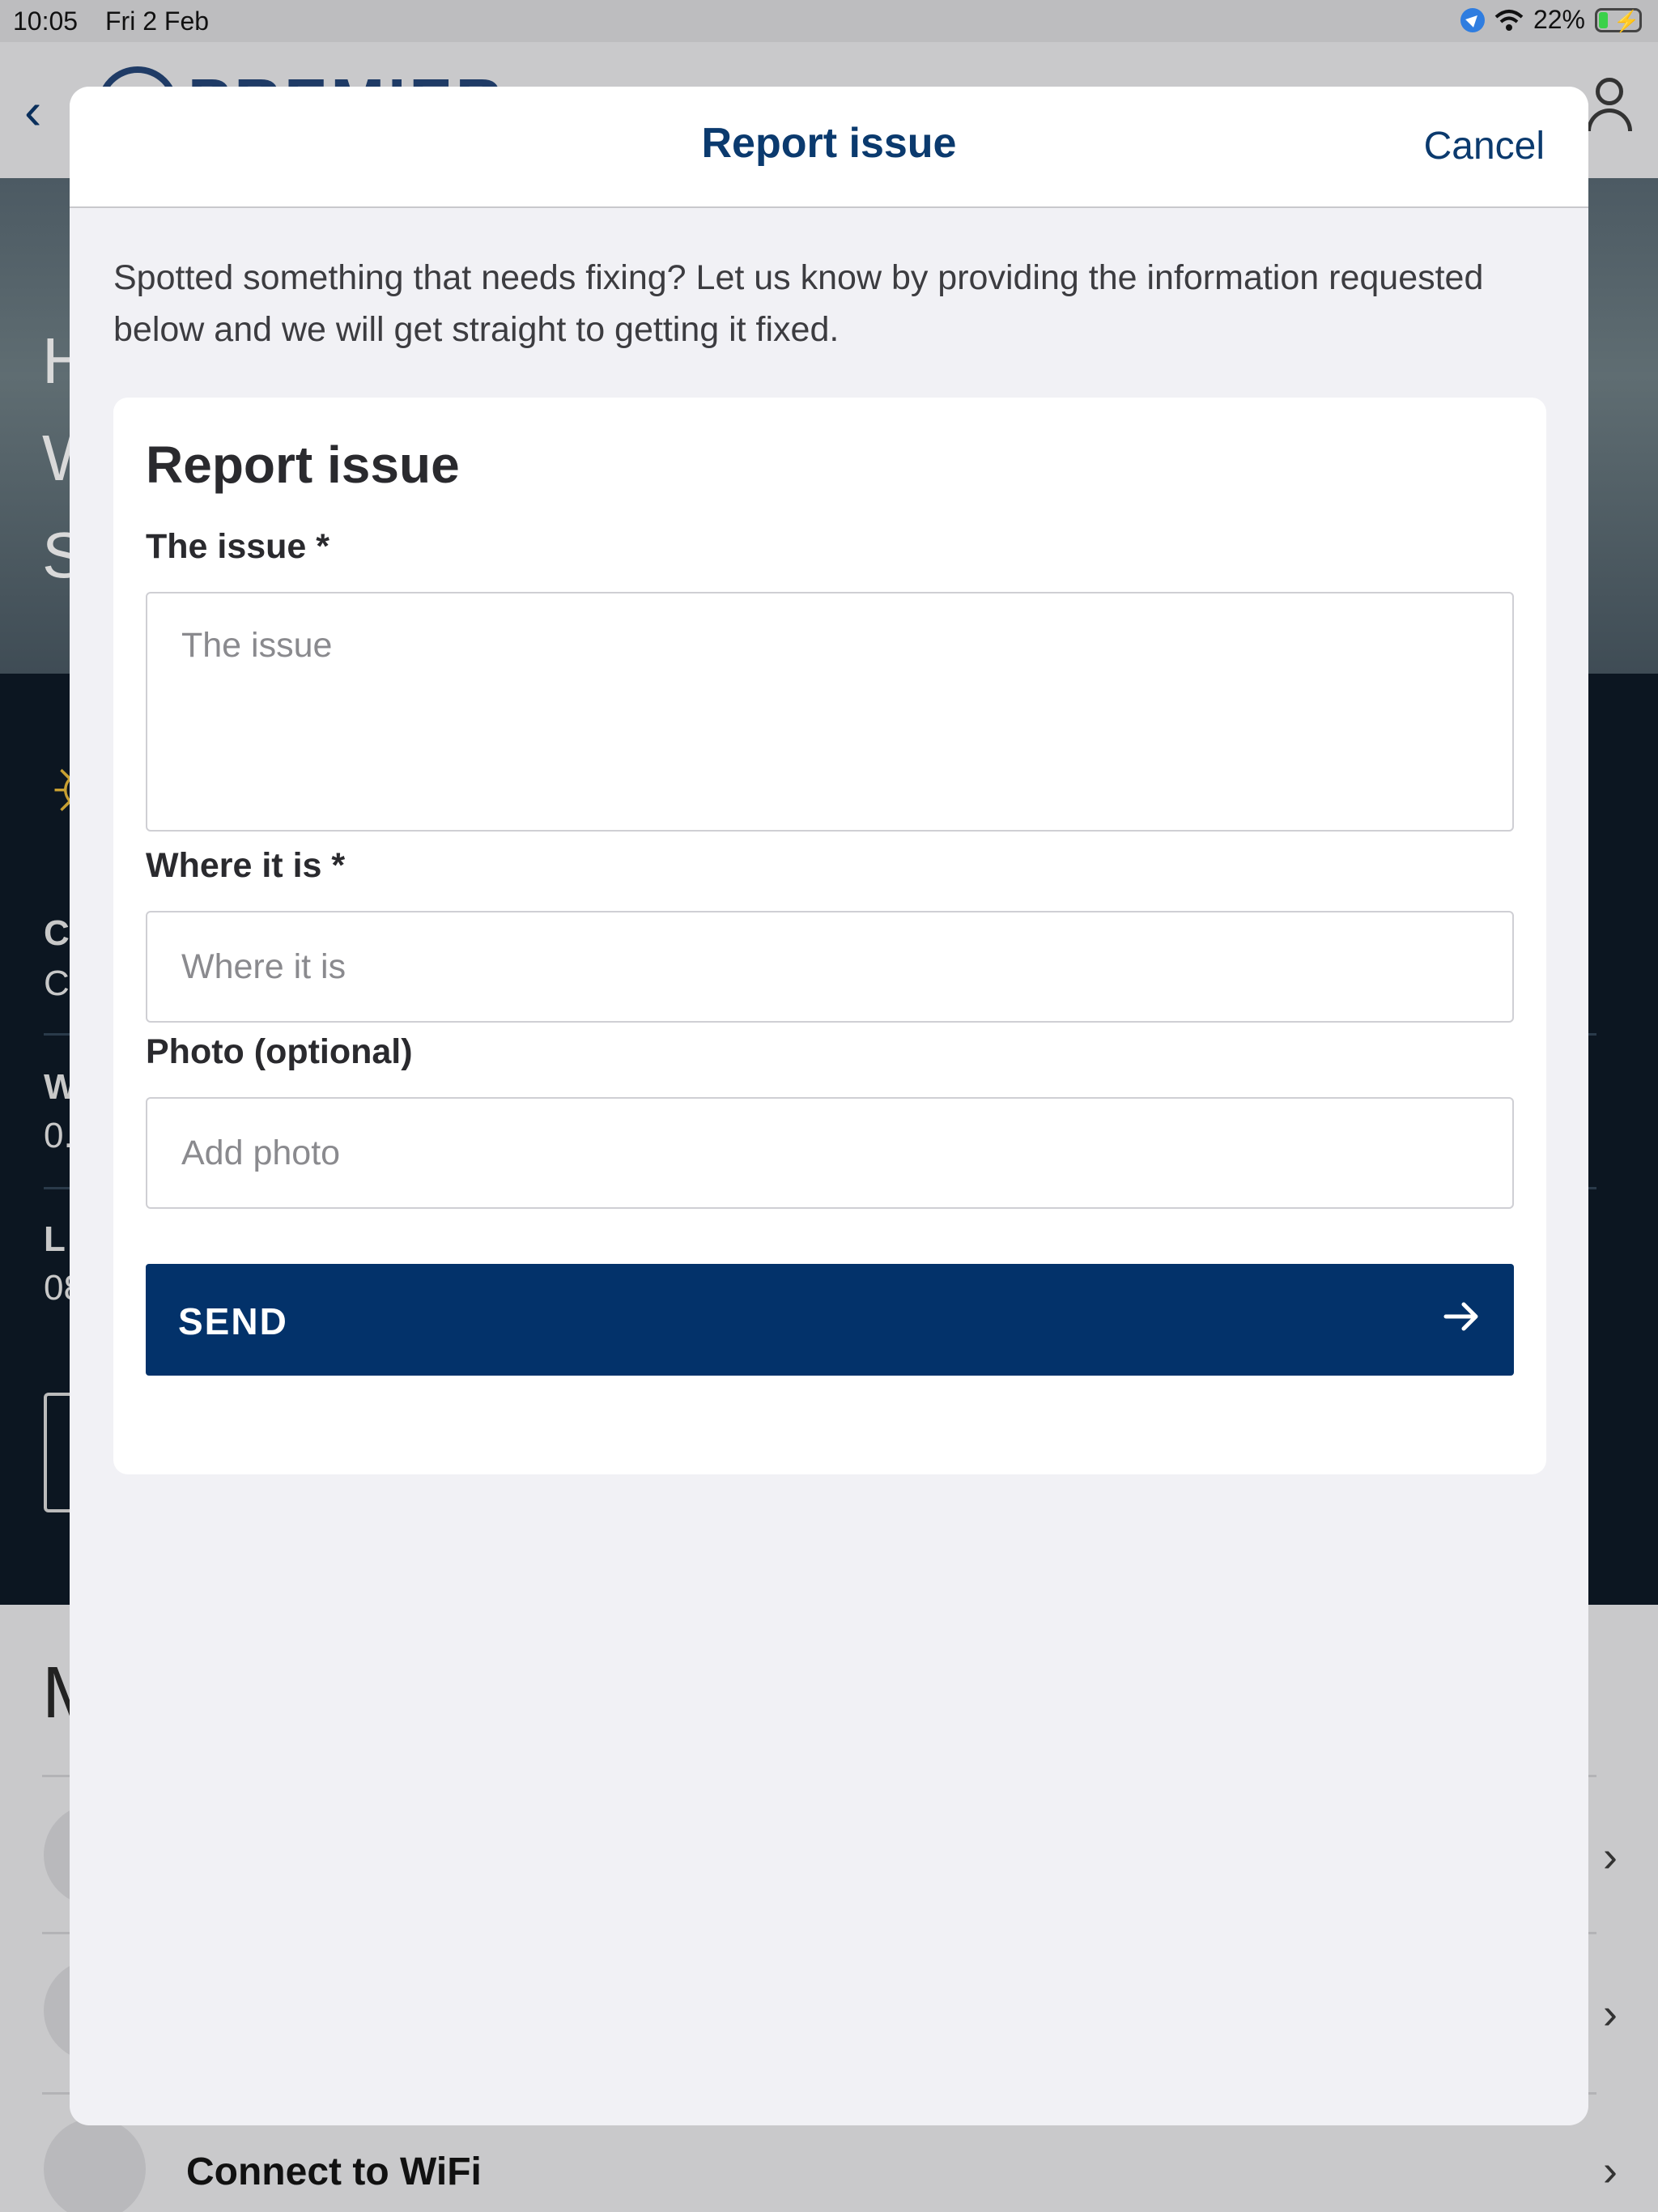 The height and width of the screenshot is (2212, 1658). Describe the element at coordinates (1603, 19) in the screenshot. I see `battery-fill` at that location.